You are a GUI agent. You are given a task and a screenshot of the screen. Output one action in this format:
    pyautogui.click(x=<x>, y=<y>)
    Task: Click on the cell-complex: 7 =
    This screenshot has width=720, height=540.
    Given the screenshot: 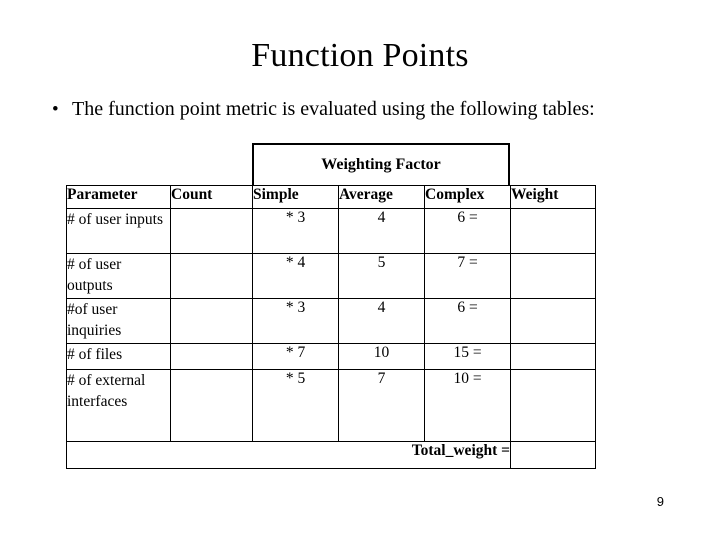 What is the action you would take?
    pyautogui.click(x=467, y=276)
    